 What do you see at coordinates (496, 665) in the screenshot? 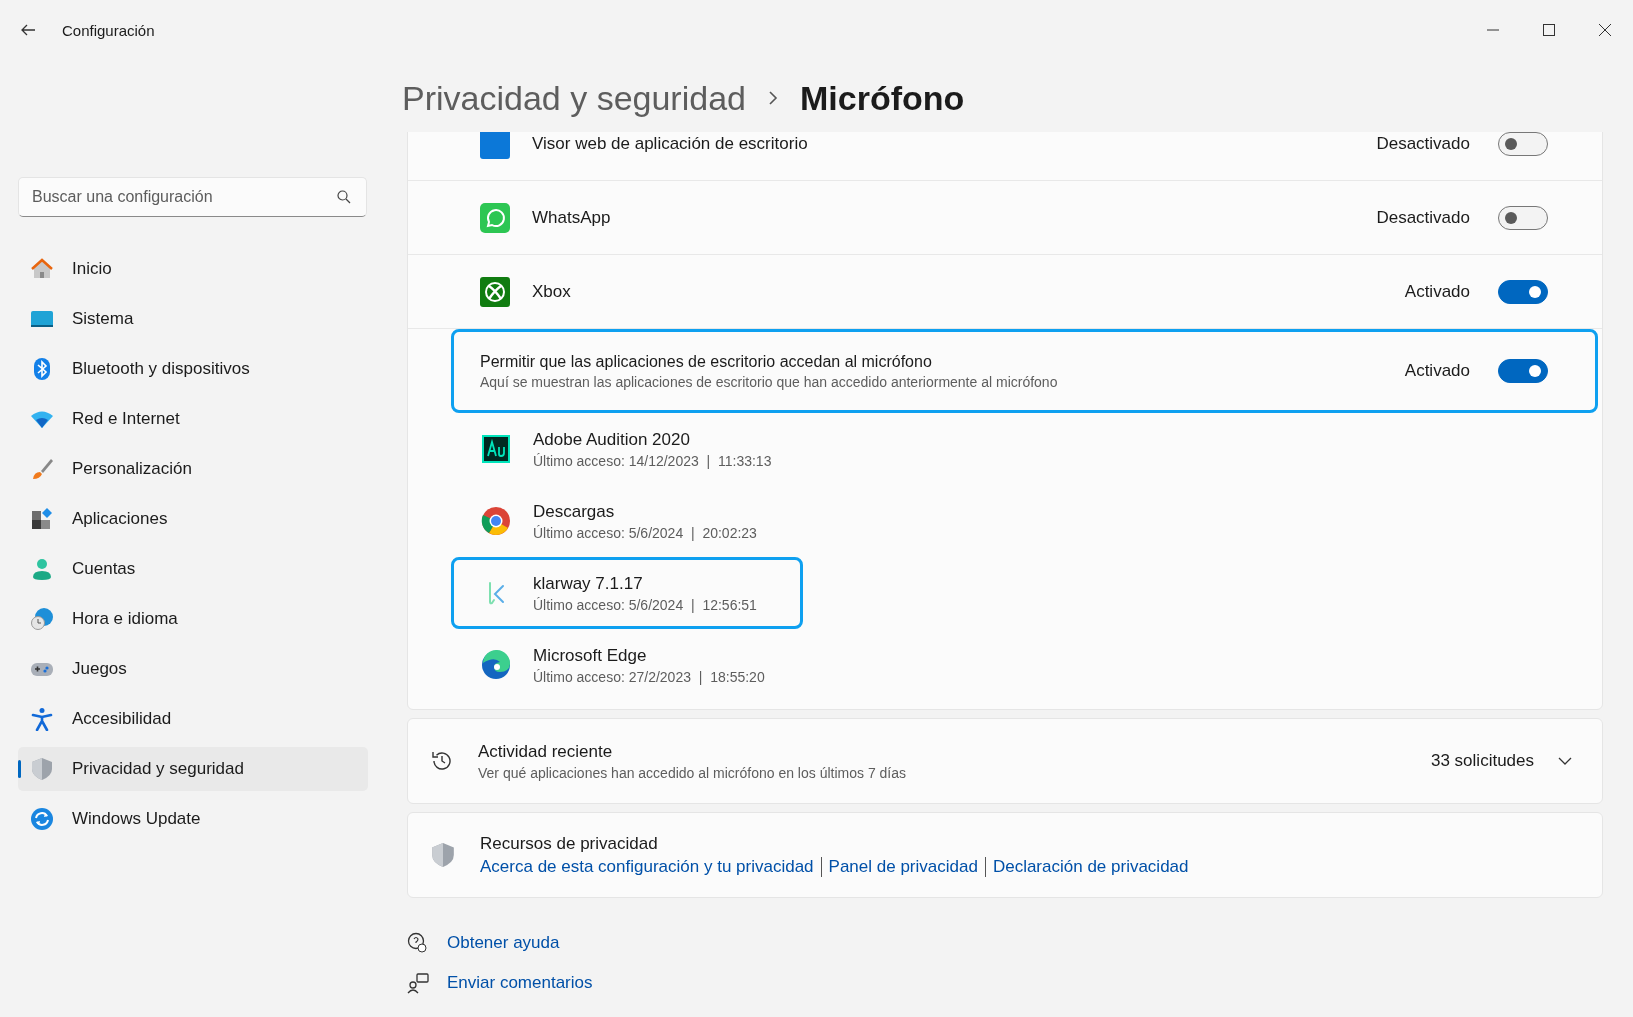
I see `wave-icon` at bounding box center [496, 665].